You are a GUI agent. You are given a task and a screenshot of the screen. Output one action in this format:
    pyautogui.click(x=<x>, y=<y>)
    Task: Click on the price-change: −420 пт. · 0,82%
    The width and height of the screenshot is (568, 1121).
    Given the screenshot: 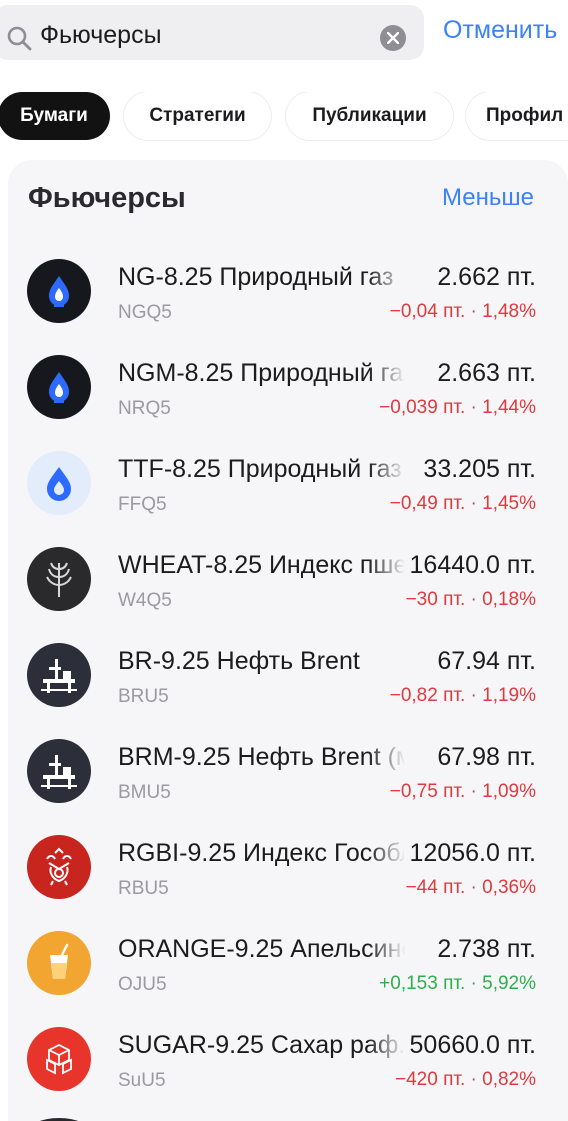 What is the action you would take?
    pyautogui.click(x=465, y=1079)
    